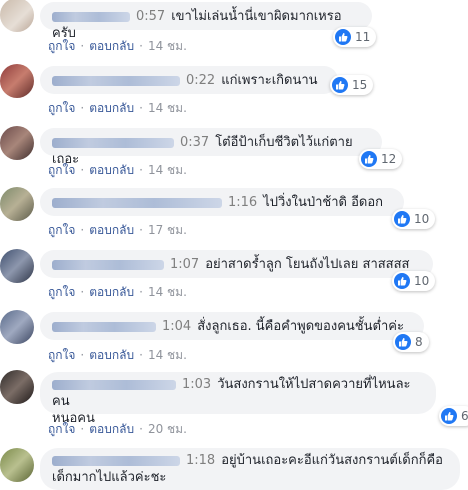  Describe the element at coordinates (109, 477) in the screenshot. I see `comment-text-line-2: เด็กมากไปแล้วค่ะชะ` at that location.